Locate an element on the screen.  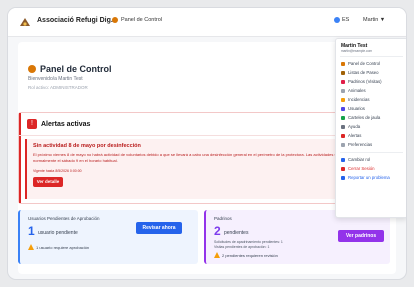
menu-item-users: Usuarios is located at coordinates (353, 108).